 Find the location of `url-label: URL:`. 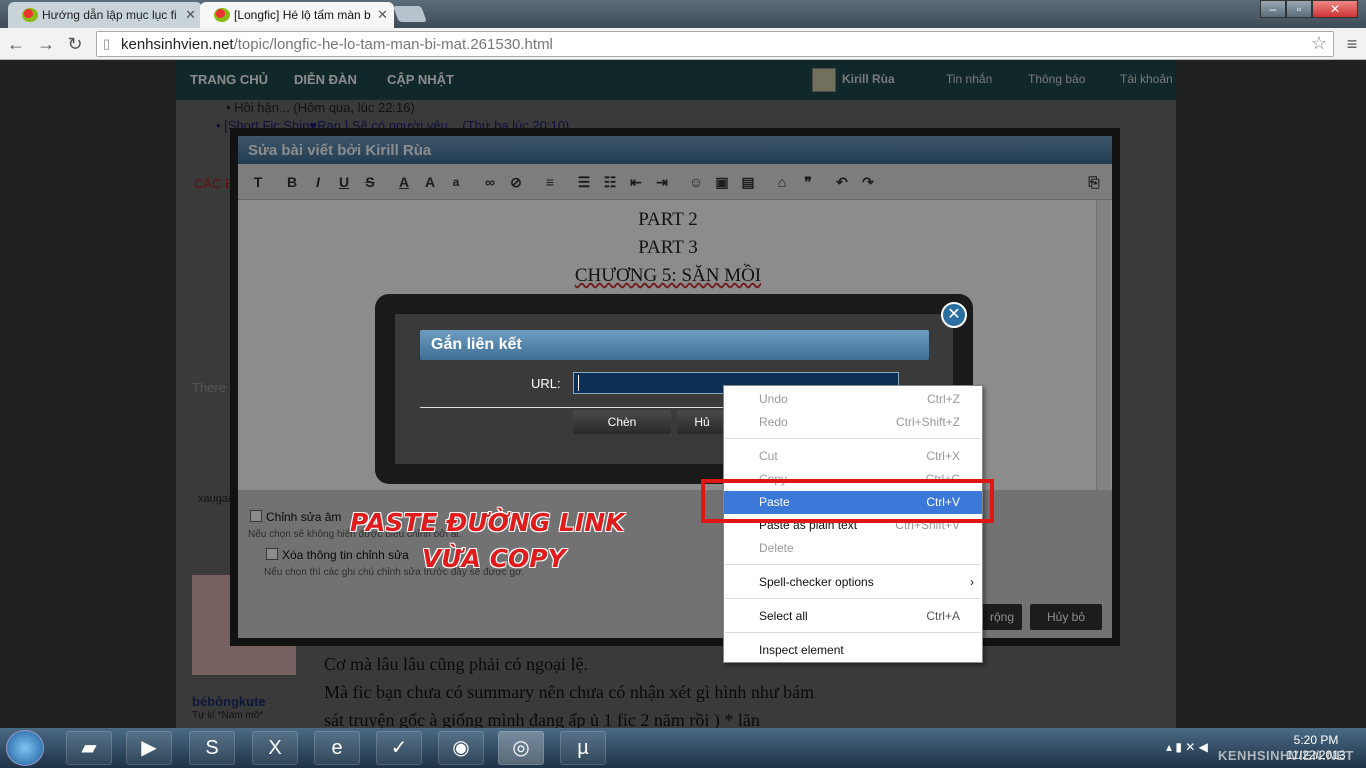

url-label: URL: is located at coordinates (546, 383).